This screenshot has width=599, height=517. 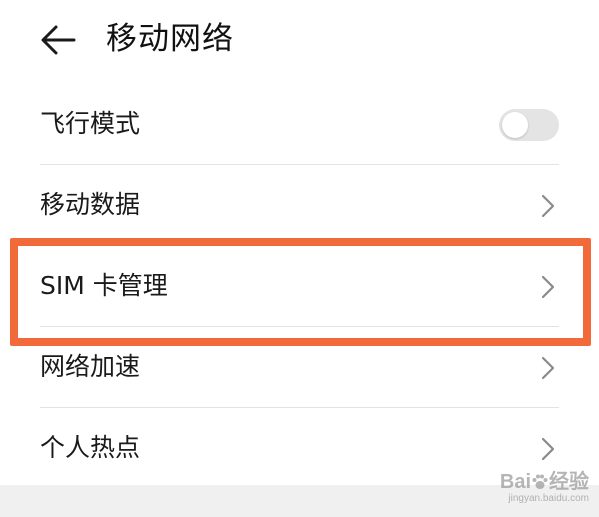 What do you see at coordinates (90, 366) in the screenshot?
I see `setting-label: 网络加速` at bounding box center [90, 366].